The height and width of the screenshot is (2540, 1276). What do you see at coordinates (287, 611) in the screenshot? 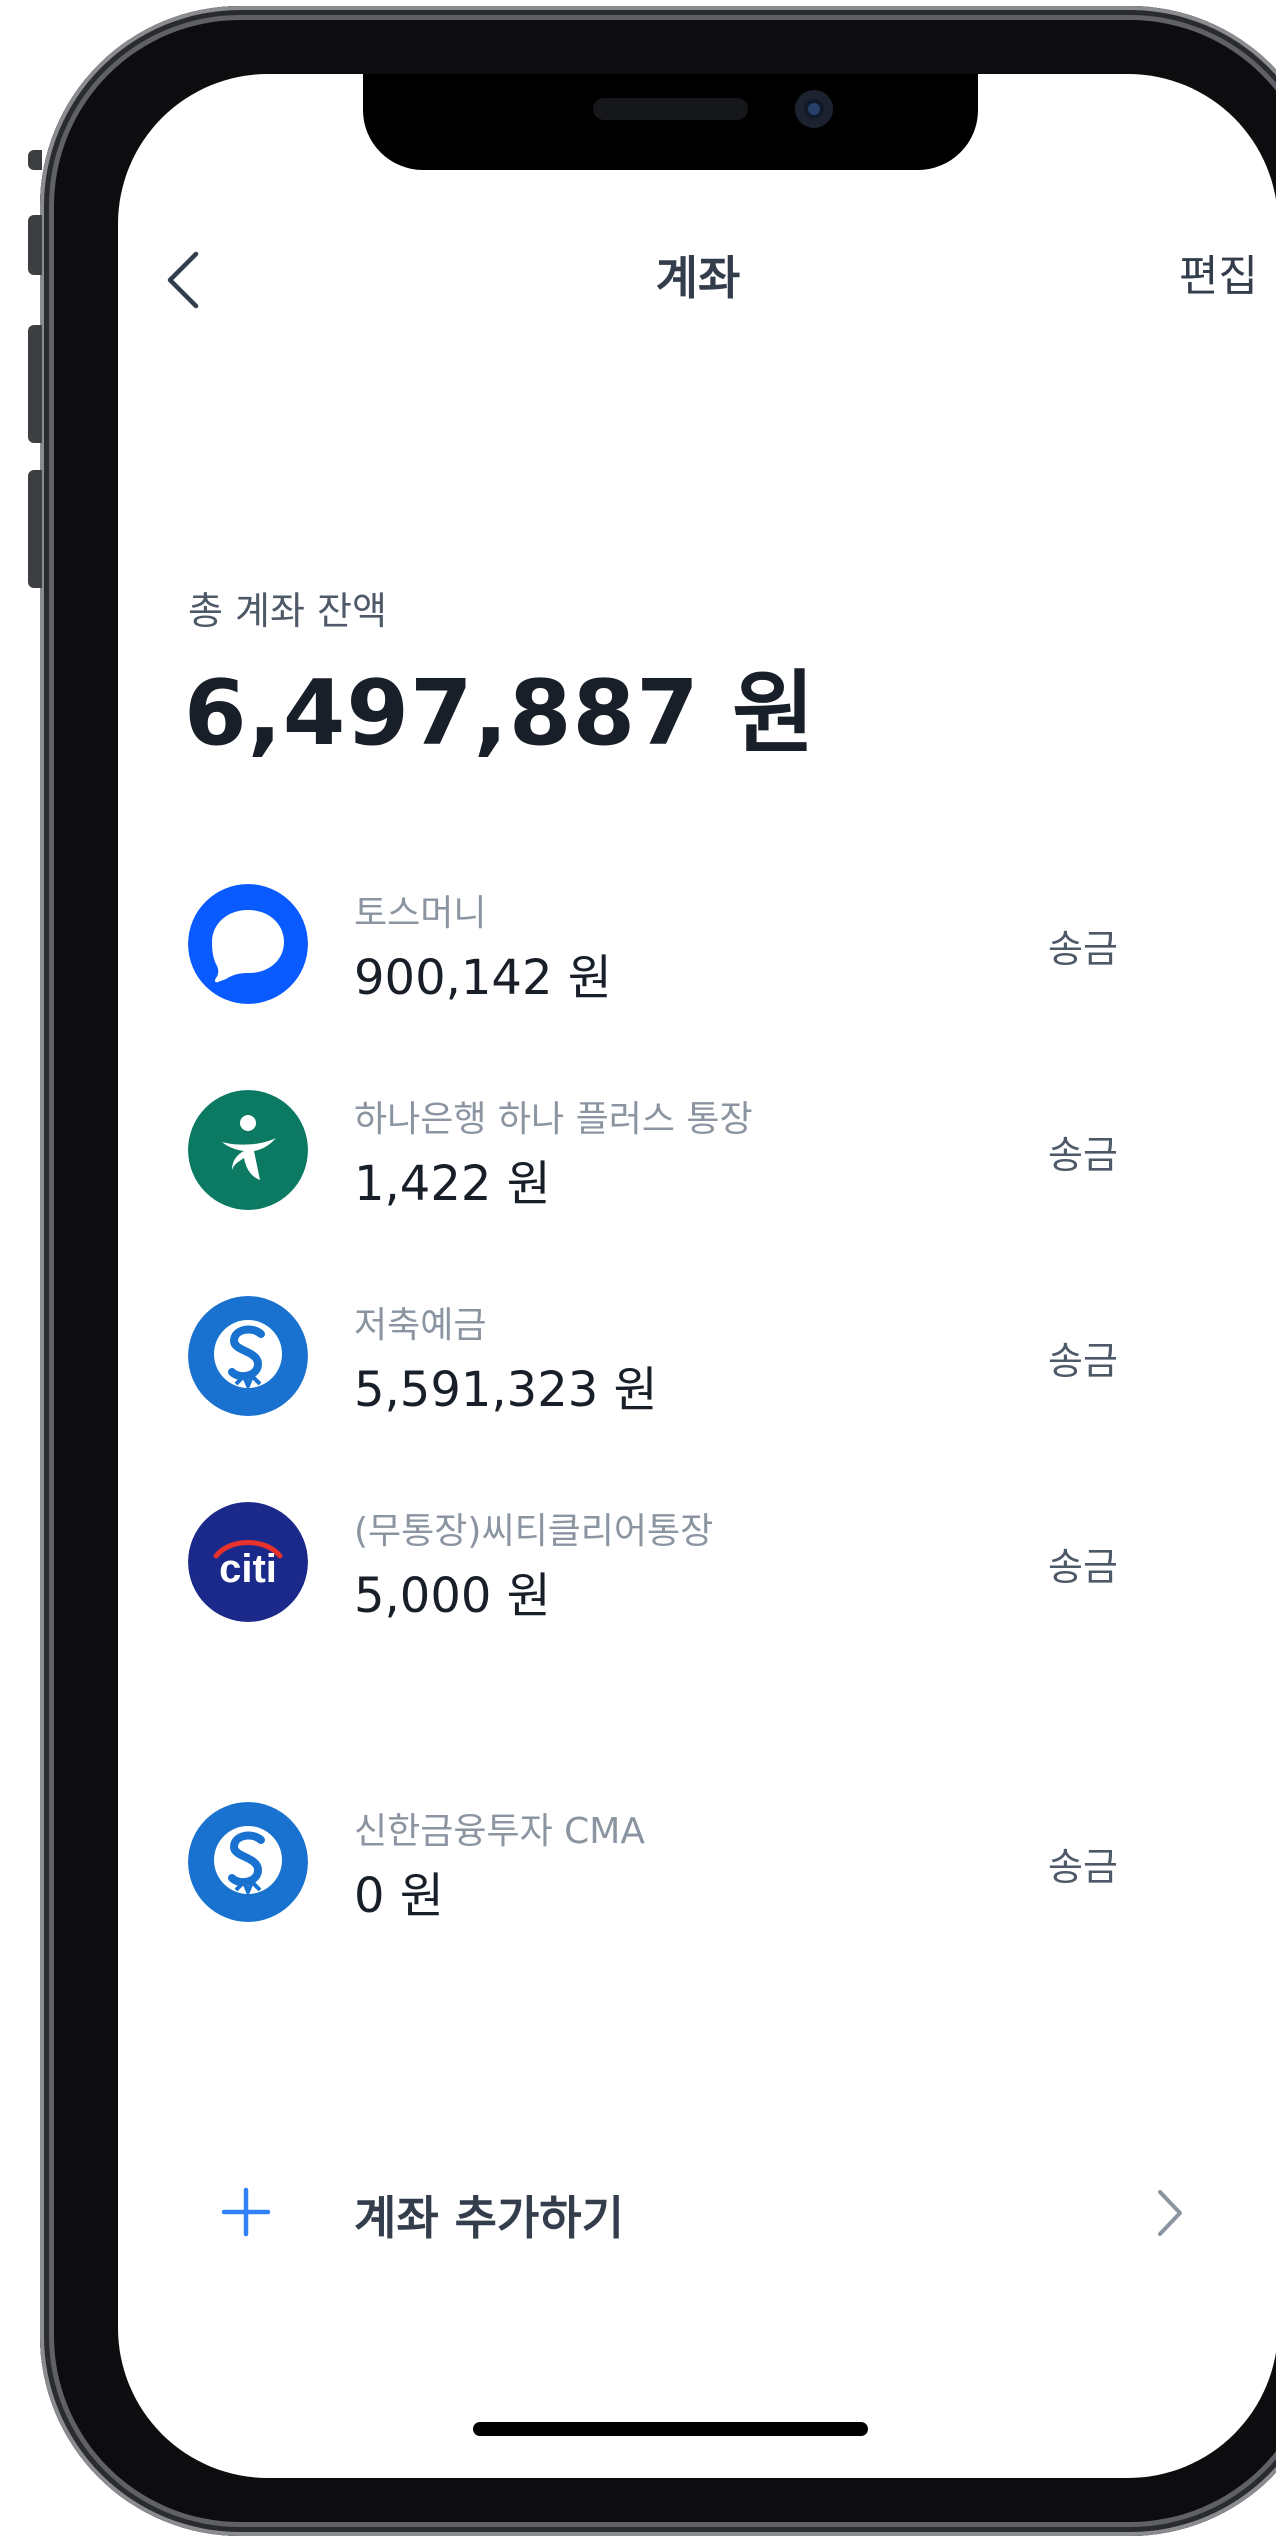
I see `total-balance-label: 총 계좌 잔액` at bounding box center [287, 611].